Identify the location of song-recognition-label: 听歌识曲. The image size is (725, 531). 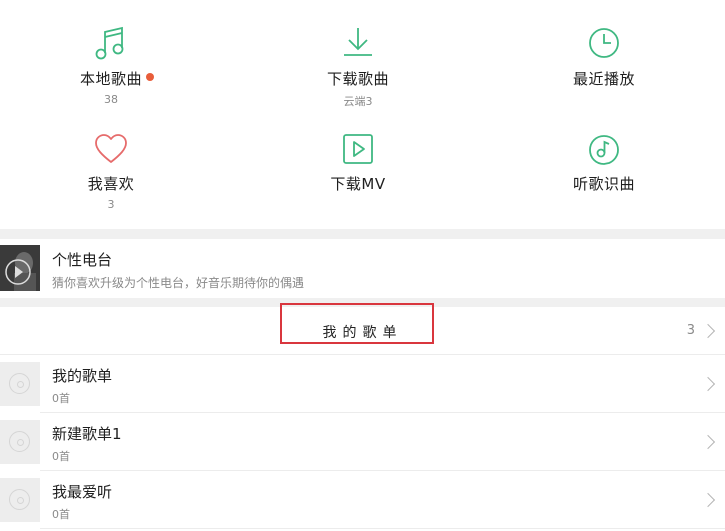
(603, 184).